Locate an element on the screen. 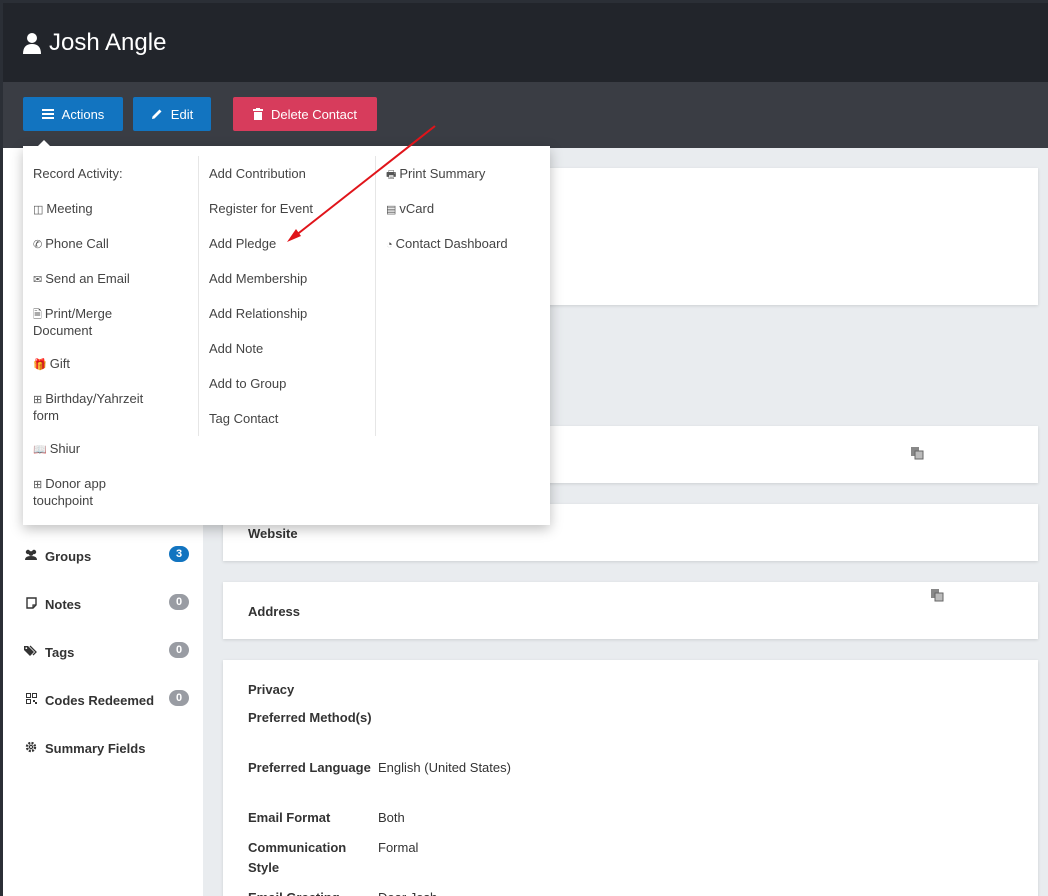 This screenshot has height=896, width=1048. menu-item-label: Meeting is located at coordinates (69, 208).